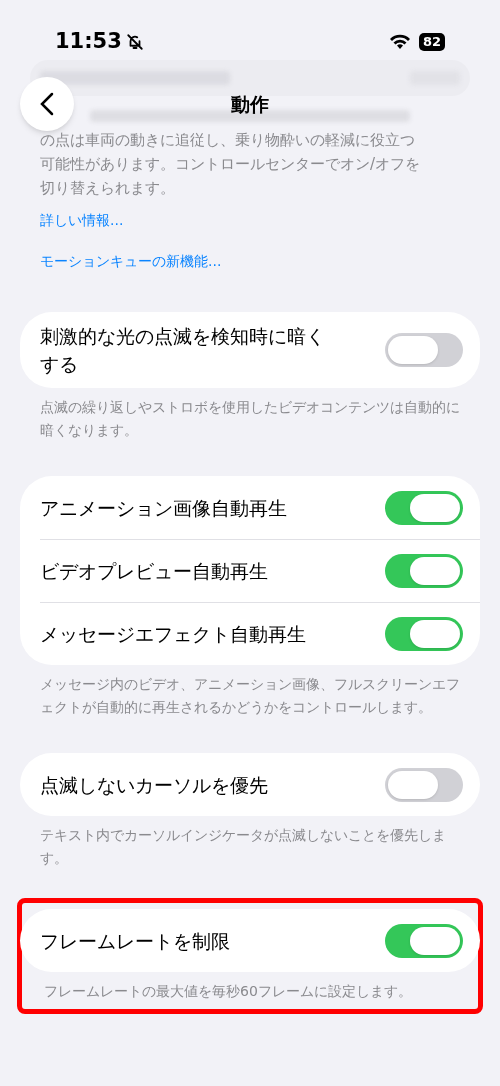  Describe the element at coordinates (250, 104) in the screenshot. I see `page-title: 動作` at that location.